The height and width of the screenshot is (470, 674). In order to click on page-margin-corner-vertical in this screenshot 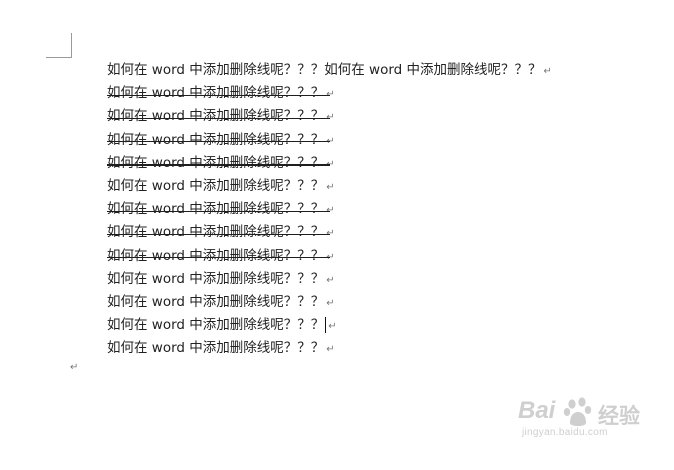, I will do `click(71, 45)`.